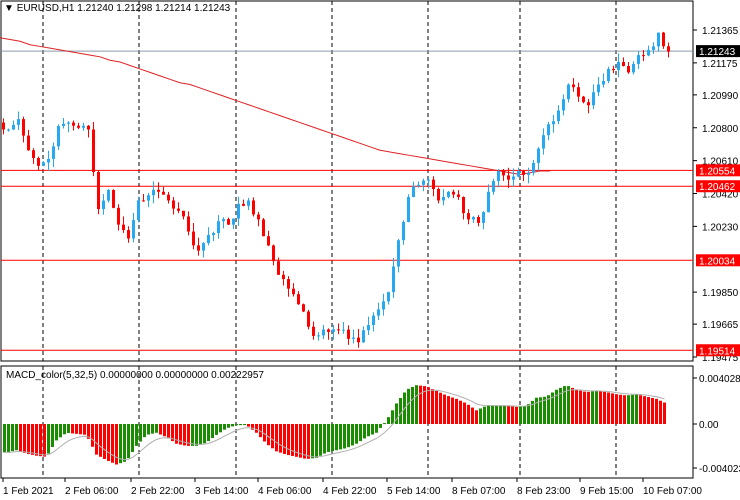 This screenshot has height=500, width=740. What do you see at coordinates (9, 8) in the screenshot?
I see `collapse-arrow-icon: ▼` at bounding box center [9, 8].